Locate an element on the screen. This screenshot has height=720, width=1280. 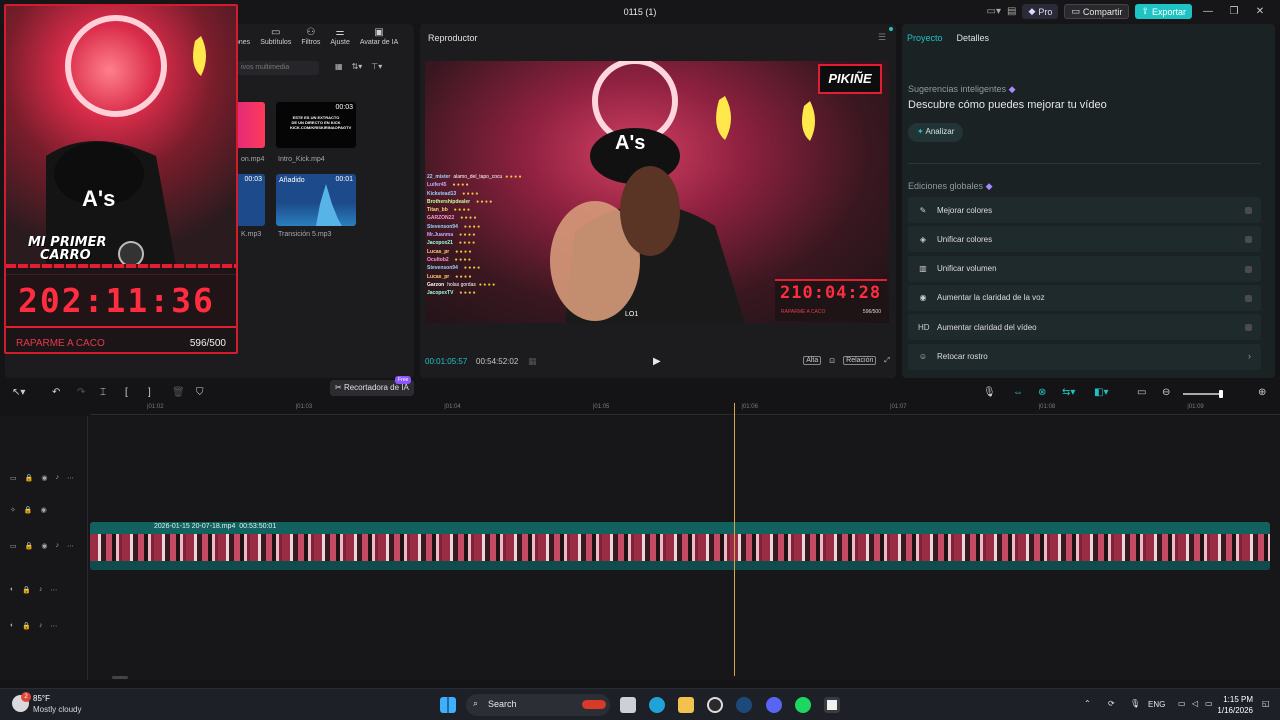
restore-icon: ❐ is located at coordinates (1234, 11).